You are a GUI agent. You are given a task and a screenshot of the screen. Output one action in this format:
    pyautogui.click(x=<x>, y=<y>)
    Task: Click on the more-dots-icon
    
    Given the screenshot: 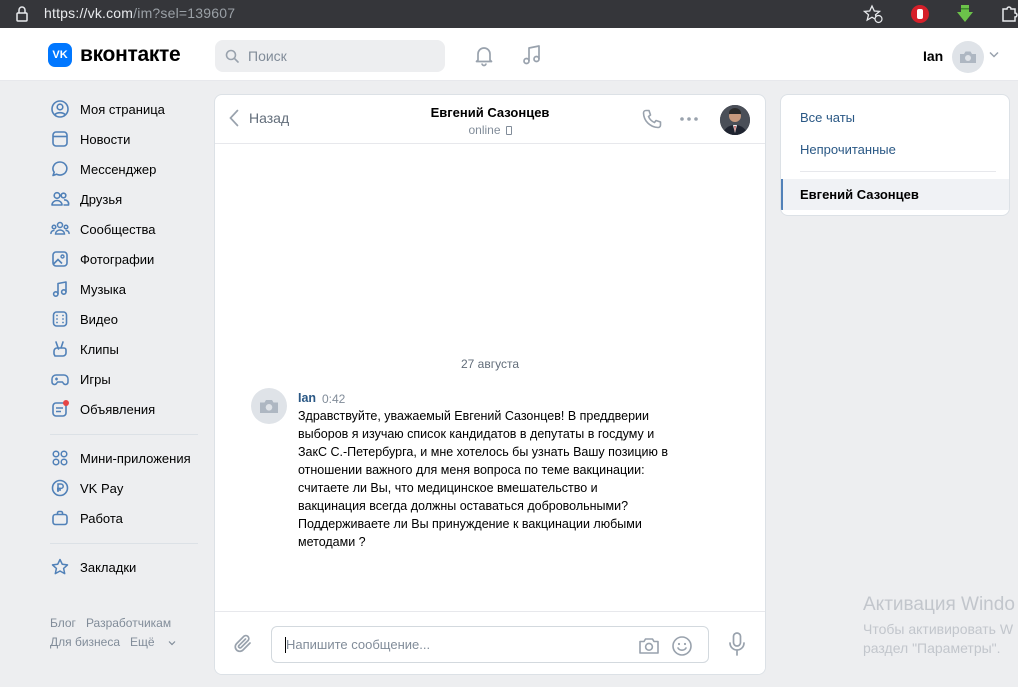 What is the action you would take?
    pyautogui.click(x=689, y=119)
    